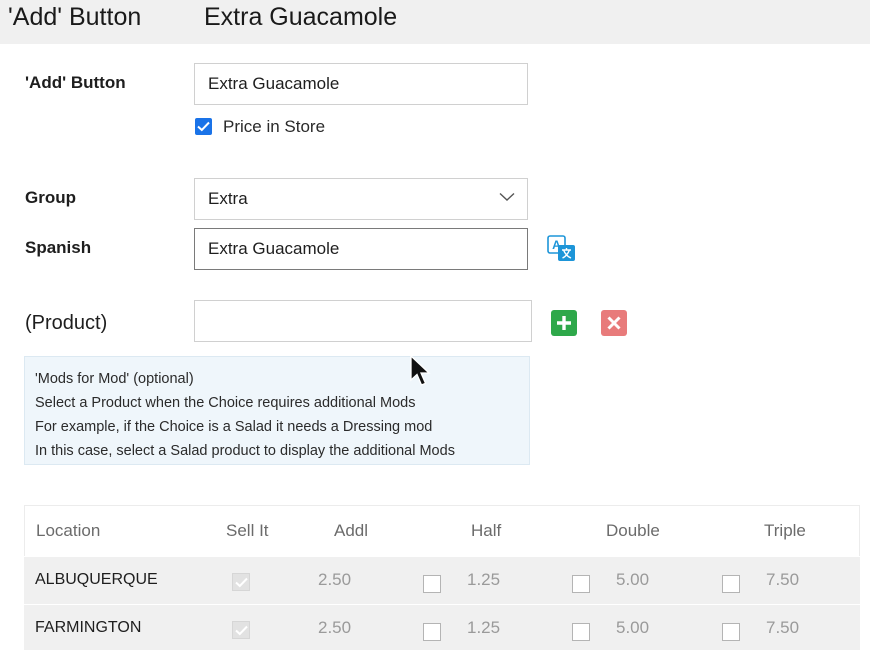  What do you see at coordinates (363, 321) in the screenshot?
I see `product-input` at bounding box center [363, 321].